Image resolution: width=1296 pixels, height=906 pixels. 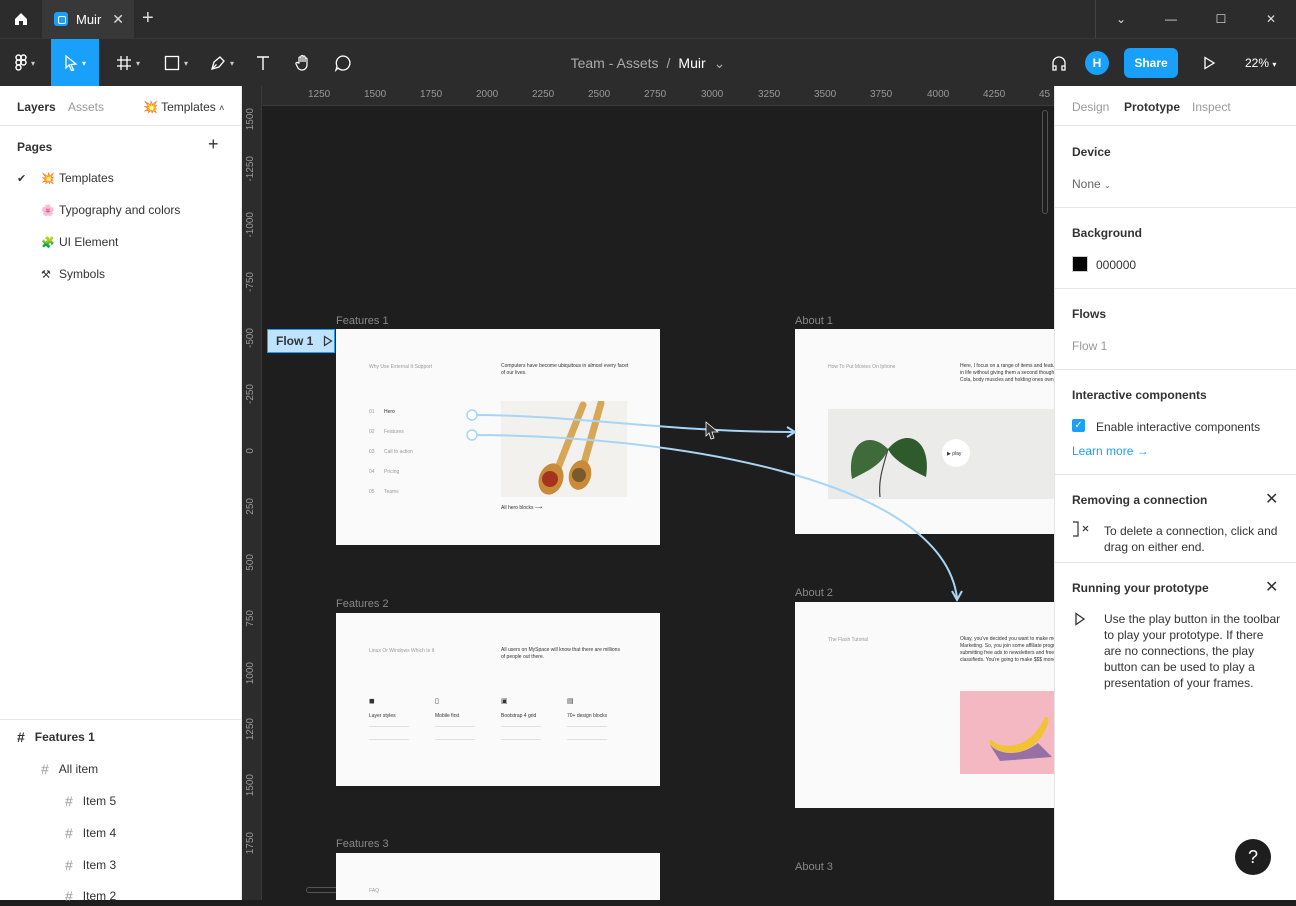 What do you see at coordinates (1178, 427) in the screenshot?
I see `interactive-checkbox-label: Enable interactive components` at bounding box center [1178, 427].